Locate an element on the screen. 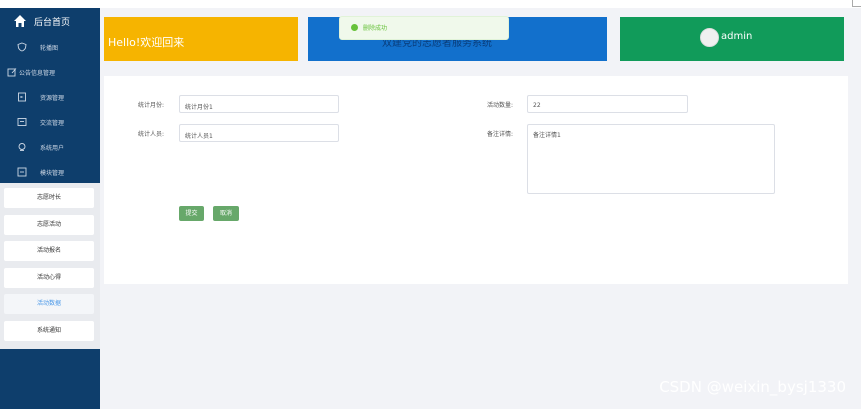 Image resolution: width=861 pixels, height=409 pixels. home-icon is located at coordinates (20, 21).